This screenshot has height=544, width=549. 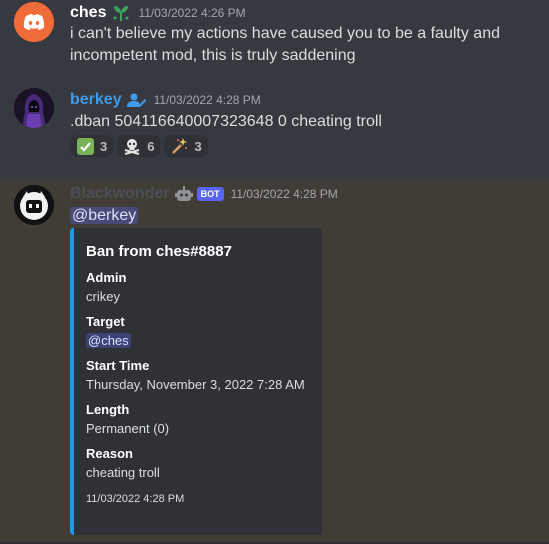 I want to click on field-name: Reason, so click(x=109, y=453).